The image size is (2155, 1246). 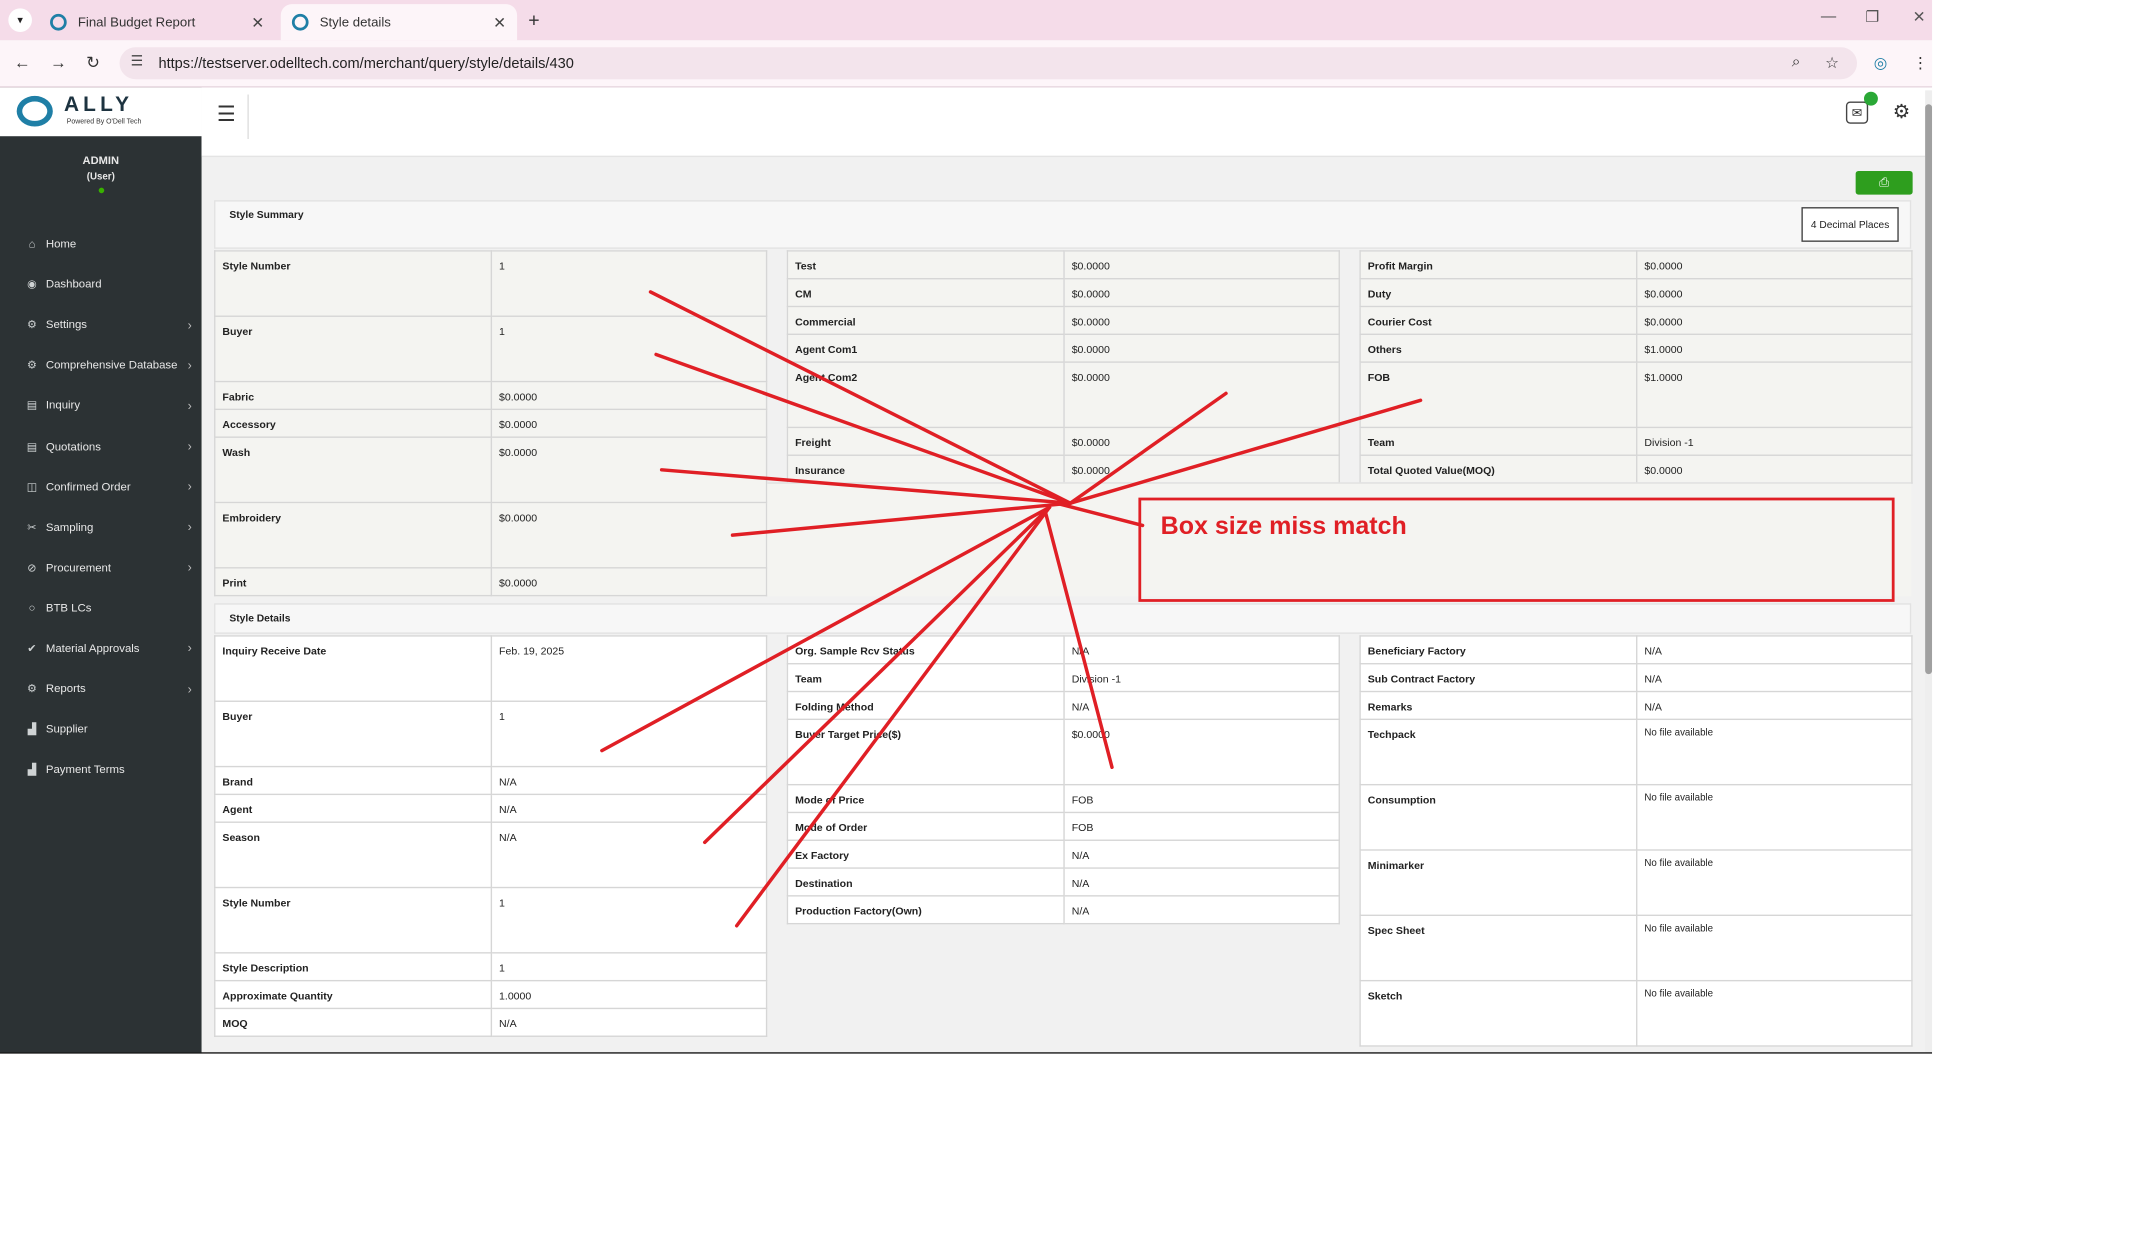 I want to click on table-row: Inquiry Receive Date Feb. 19, 2025, so click(x=491, y=668).